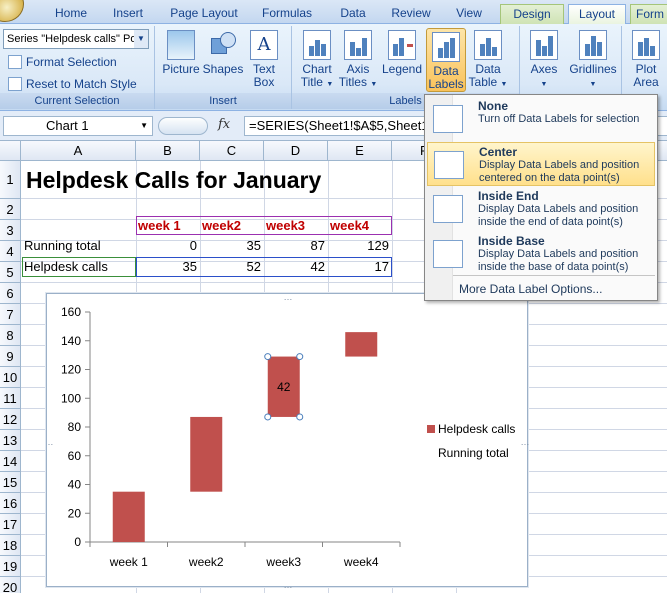  Describe the element at coordinates (10, 377) in the screenshot. I see `row-header-10: 10` at that location.